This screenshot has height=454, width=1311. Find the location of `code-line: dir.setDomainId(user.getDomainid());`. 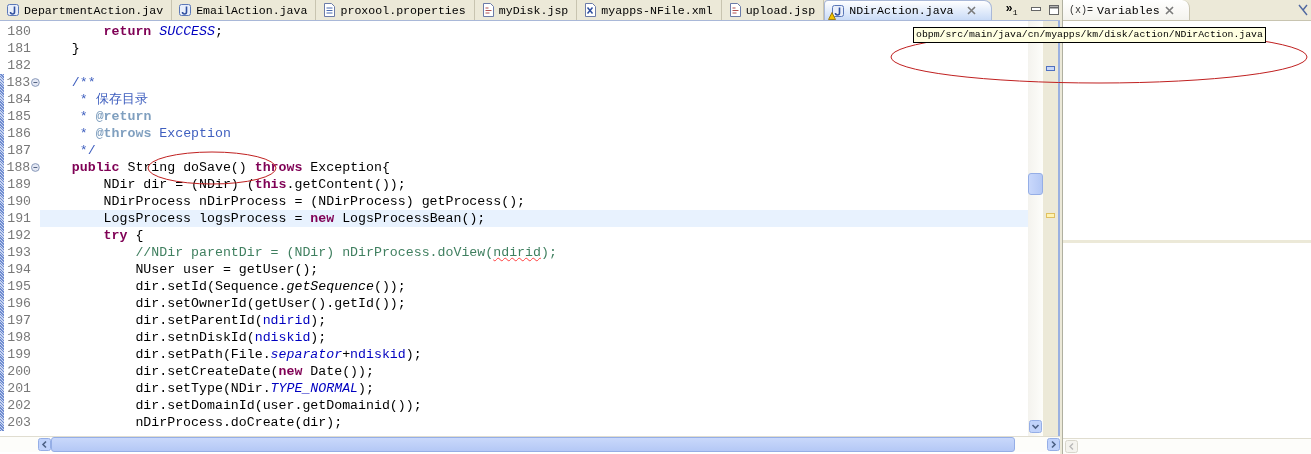

code-line: dir.setDomainId(user.getDomainid()); is located at coordinates (278, 405).